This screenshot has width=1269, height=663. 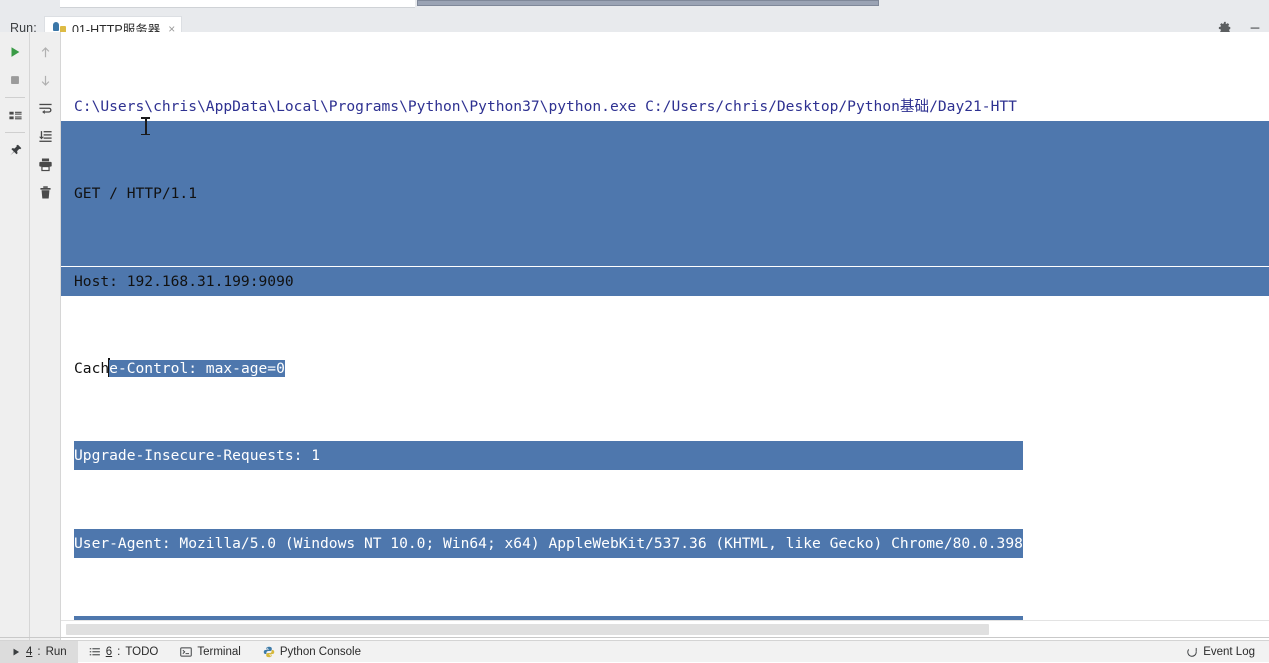 What do you see at coordinates (320, 651) in the screenshot?
I see `status-python-console-label: Python Console` at bounding box center [320, 651].